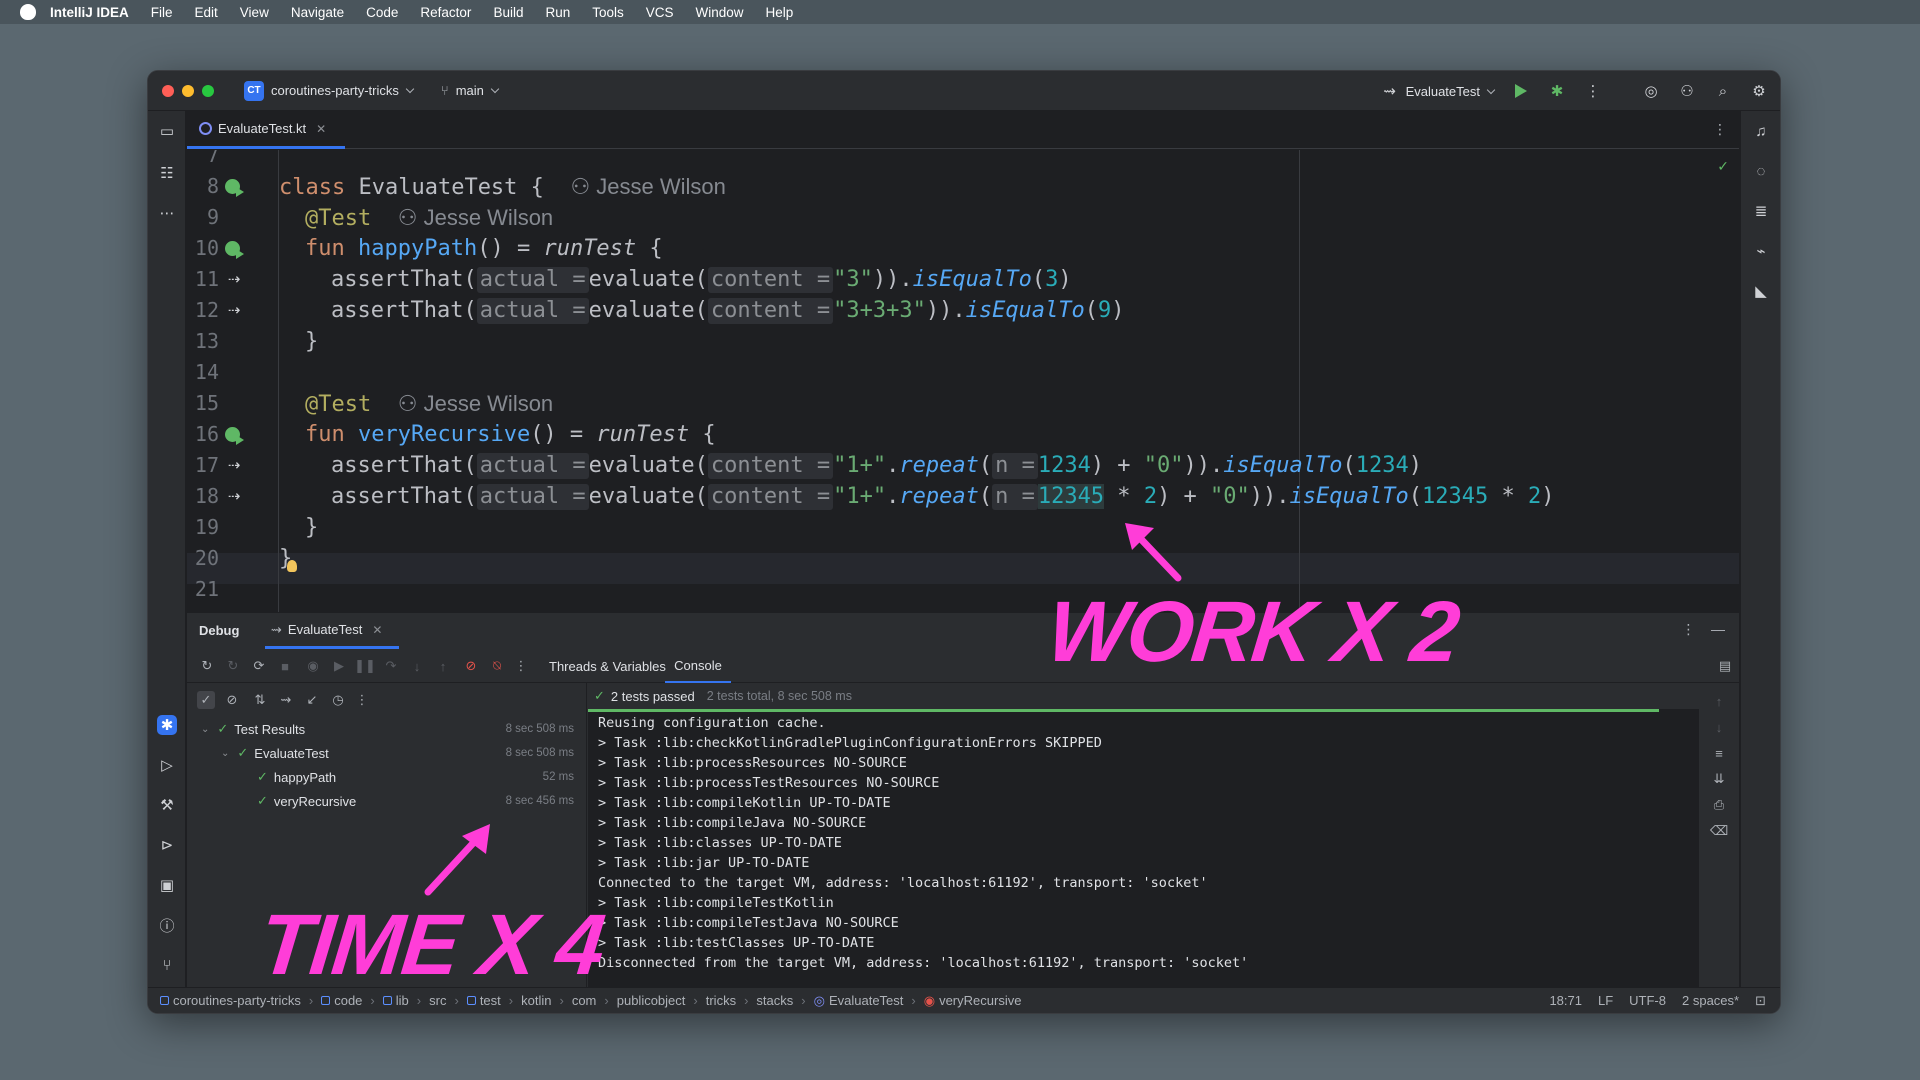 The width and height of the screenshot is (1920, 1080). Describe the element at coordinates (1723, 91) in the screenshot. I see `search-icon: ⌕` at that location.